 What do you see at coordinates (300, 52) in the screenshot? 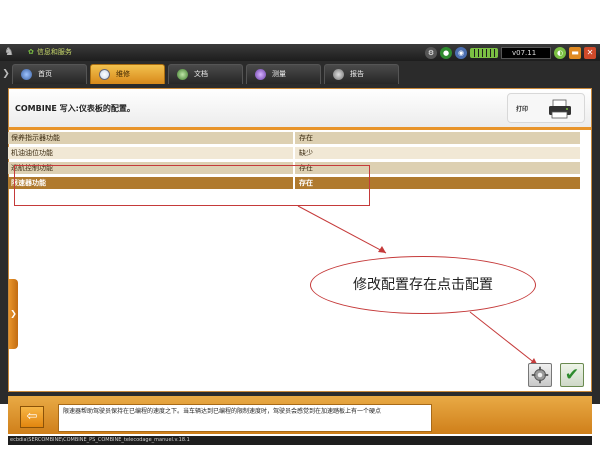
I see `title-bar: ♞ ✿ 信息和服务 ⚙ ● ◉ v07.11 ◐ ▬ ✕` at bounding box center [300, 52].